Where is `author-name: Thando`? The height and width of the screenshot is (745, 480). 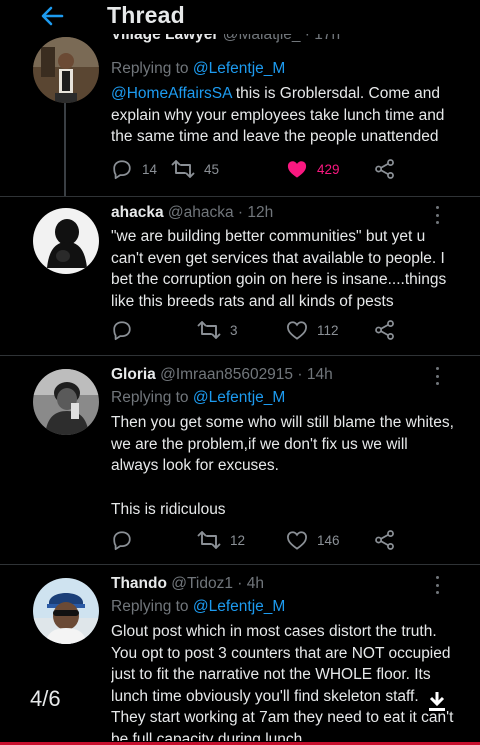 author-name: Thando is located at coordinates (139, 583).